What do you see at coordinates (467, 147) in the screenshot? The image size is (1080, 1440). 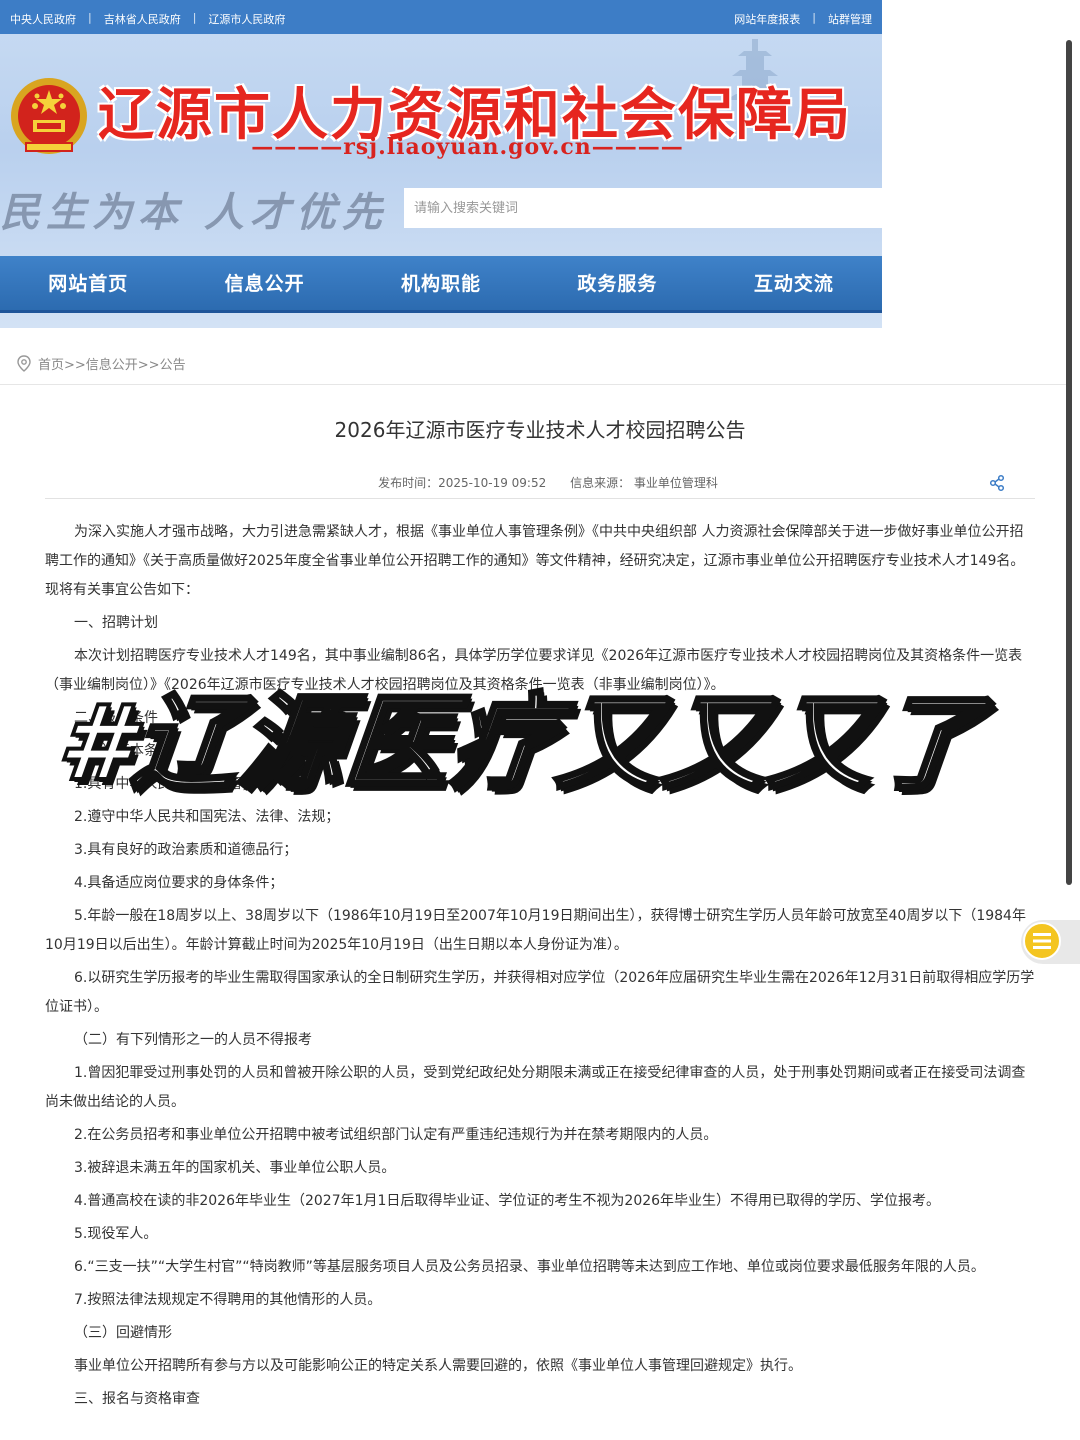 I see `site-url: ————rsj.liaoyuan.gov.cn————` at bounding box center [467, 147].